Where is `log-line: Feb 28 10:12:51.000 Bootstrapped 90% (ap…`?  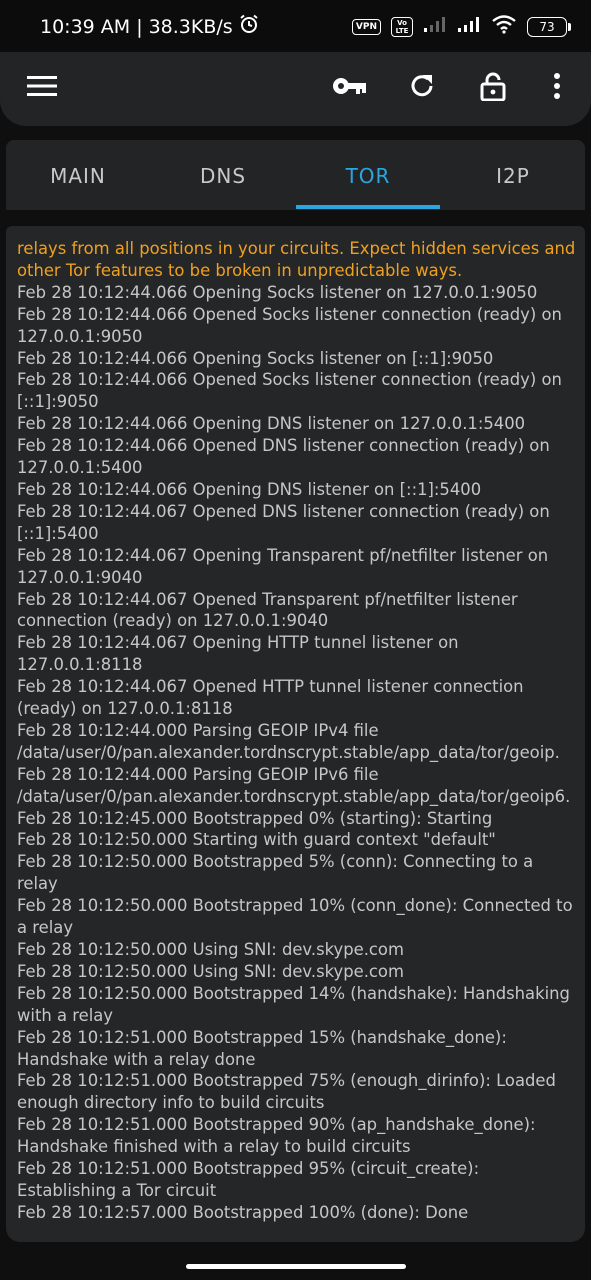 log-line: Feb 28 10:12:51.000 Bootstrapped 90% (ap… is located at coordinates (276, 1136).